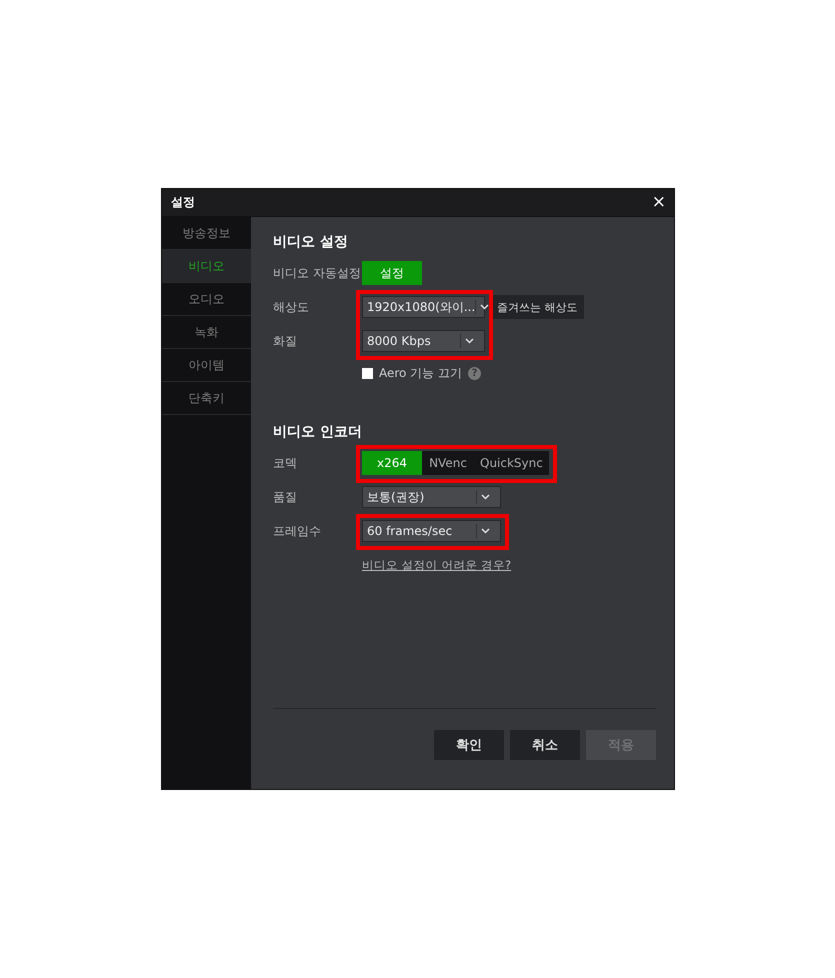 This screenshot has width=835, height=978. Describe the element at coordinates (285, 497) in the screenshot. I see `field-label: 품질` at that location.